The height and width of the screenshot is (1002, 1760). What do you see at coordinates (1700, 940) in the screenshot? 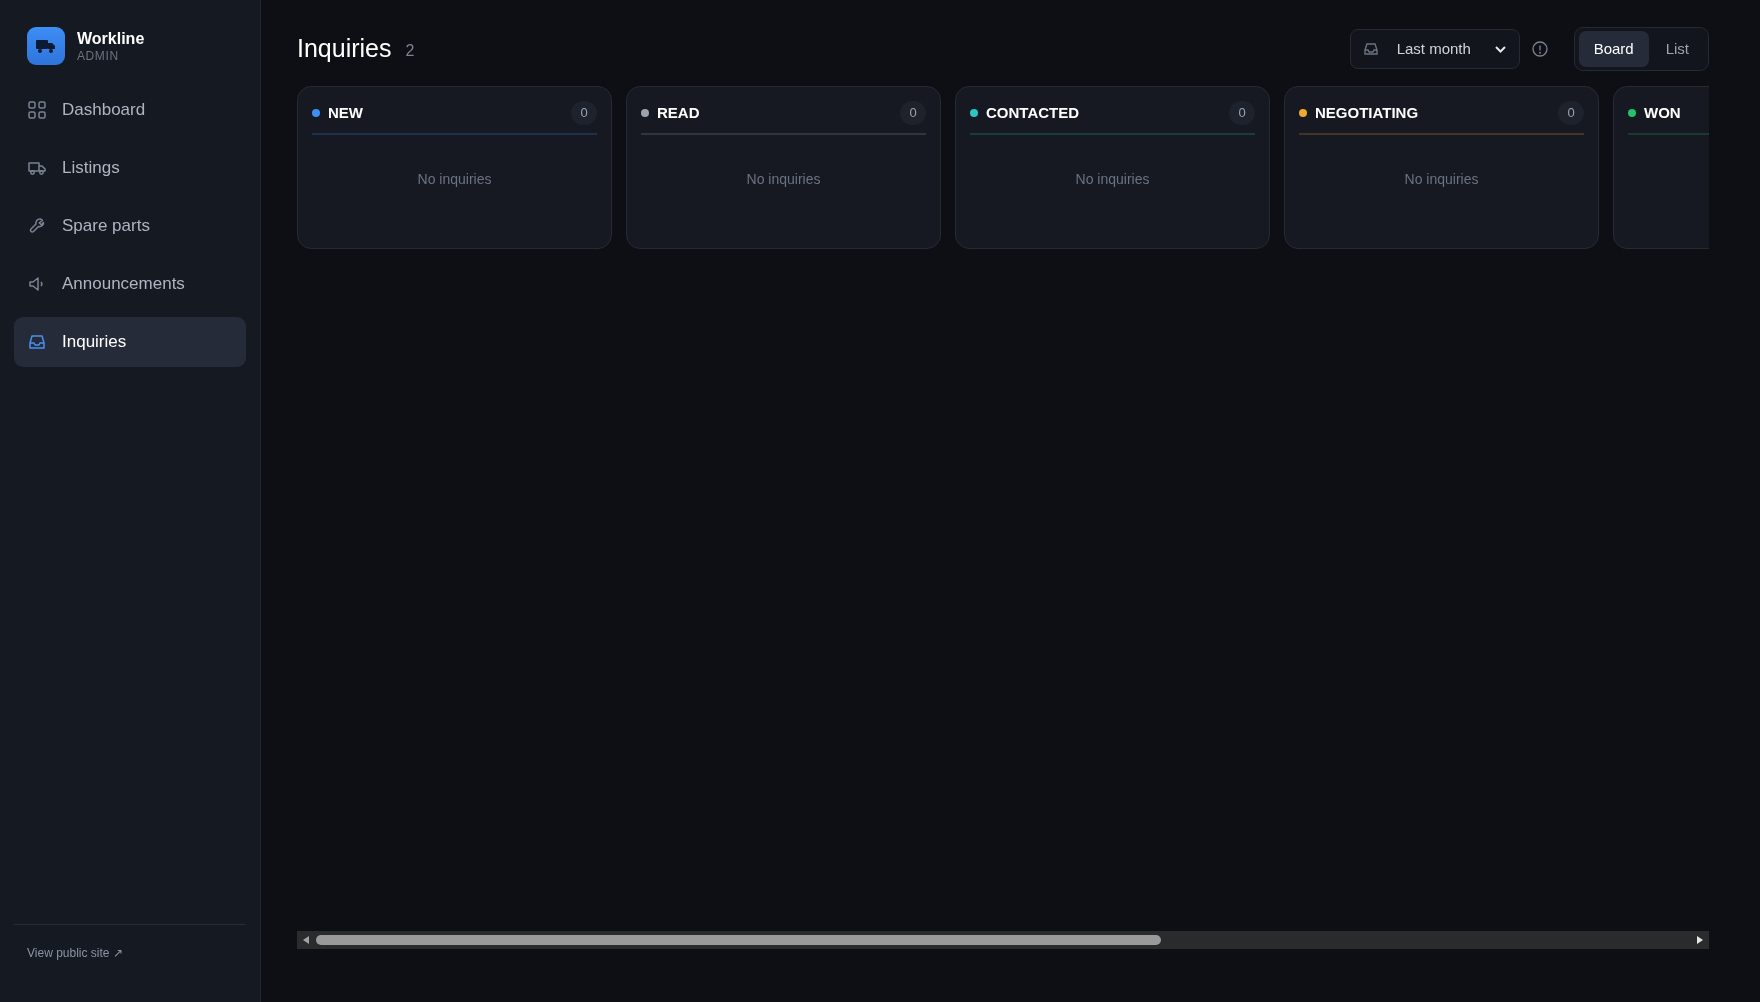
I see `scroll-right-icon` at bounding box center [1700, 940].